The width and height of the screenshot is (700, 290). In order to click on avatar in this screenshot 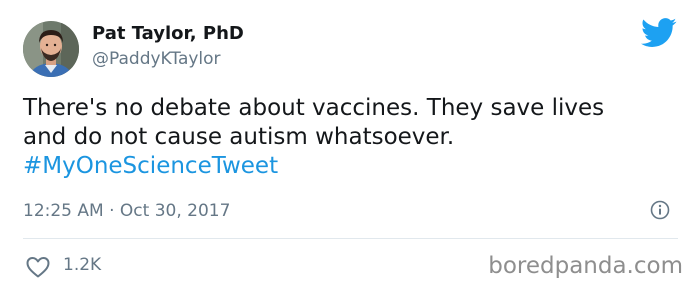, I will do `click(51, 49)`.